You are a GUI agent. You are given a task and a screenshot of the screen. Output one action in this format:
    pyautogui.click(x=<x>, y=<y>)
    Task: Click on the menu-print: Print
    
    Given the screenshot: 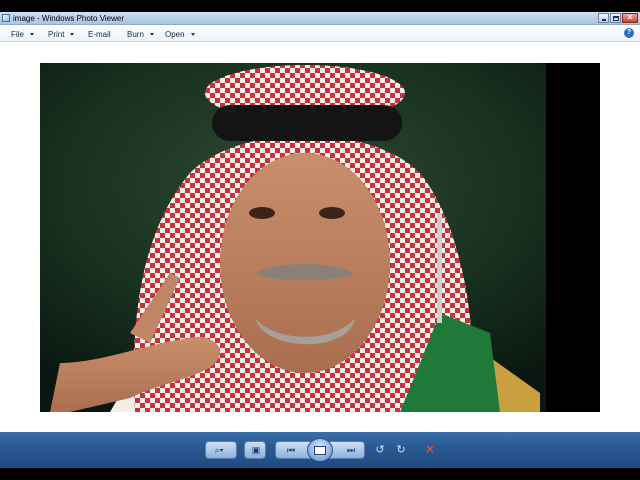 What is the action you would take?
    pyautogui.click(x=61, y=34)
    